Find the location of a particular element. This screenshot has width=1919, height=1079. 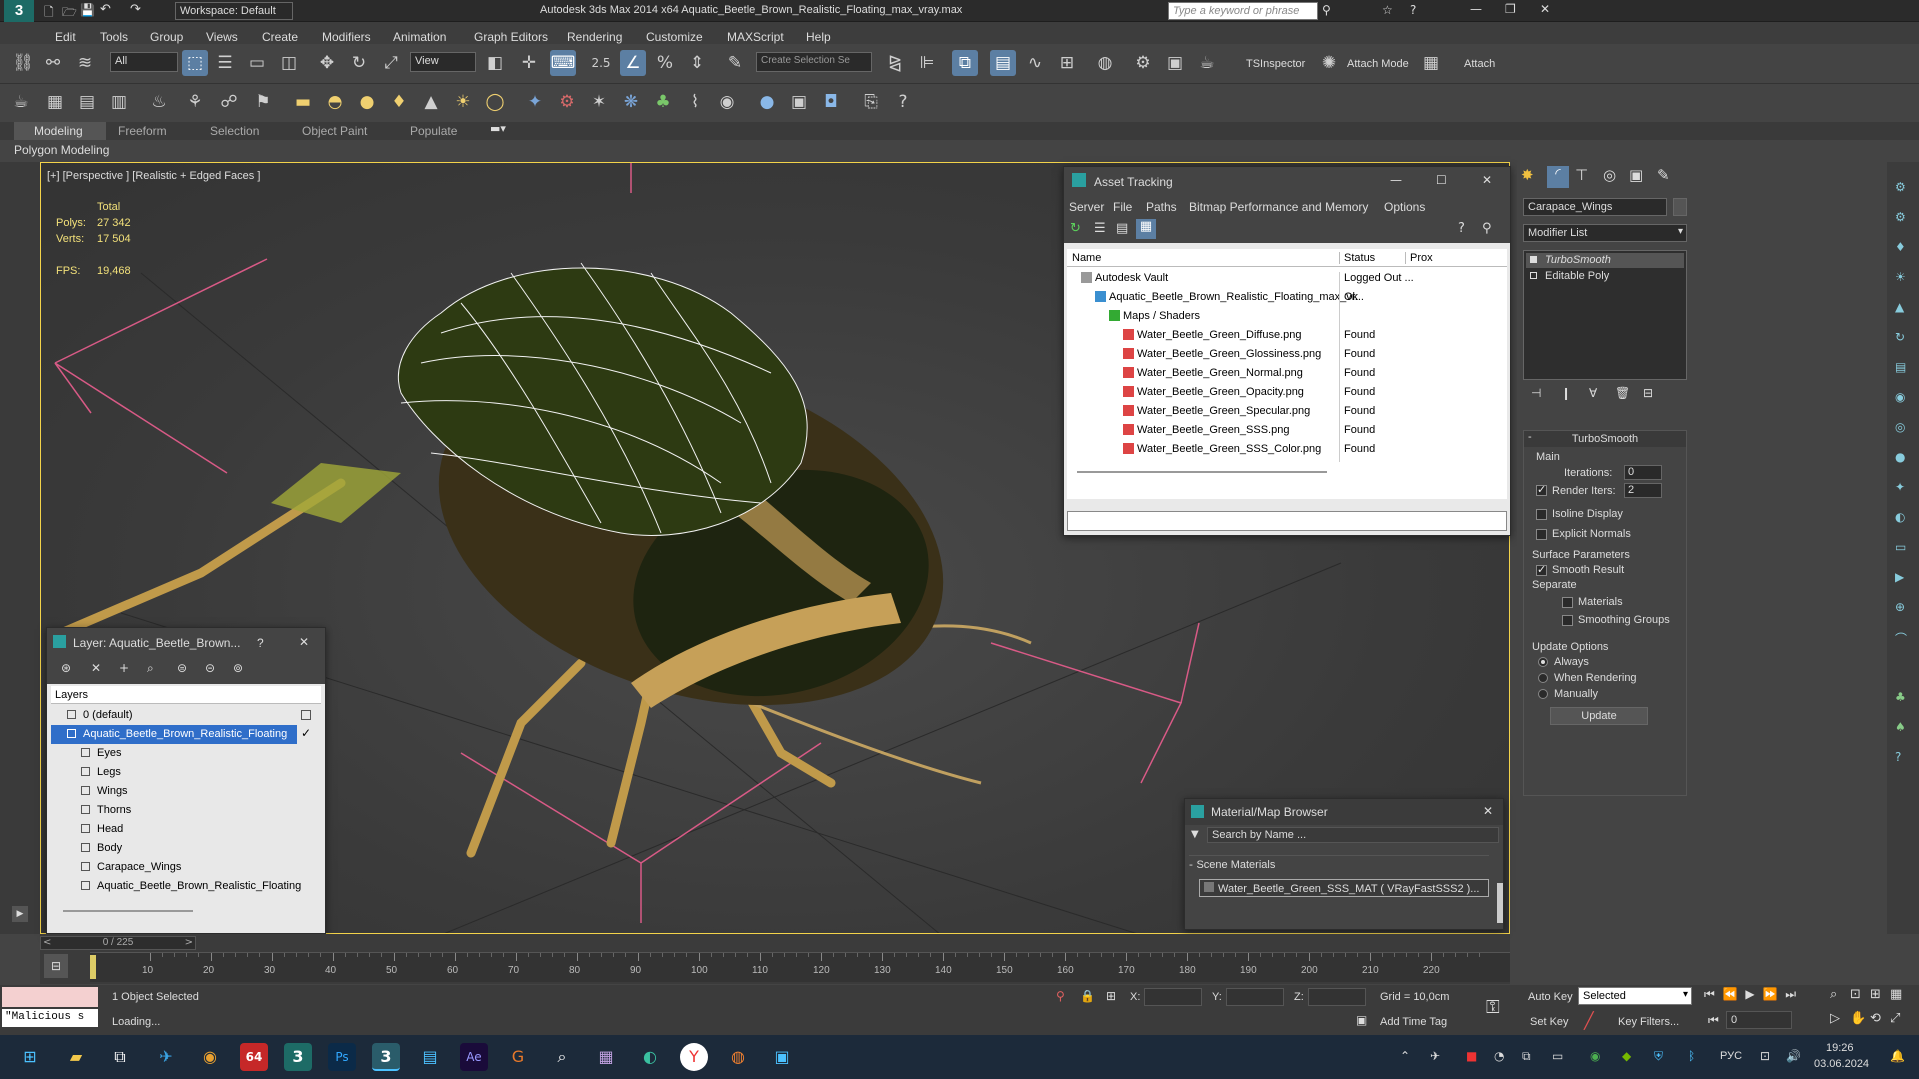

tab-object-paint: Object Paint is located at coordinates (334, 131).